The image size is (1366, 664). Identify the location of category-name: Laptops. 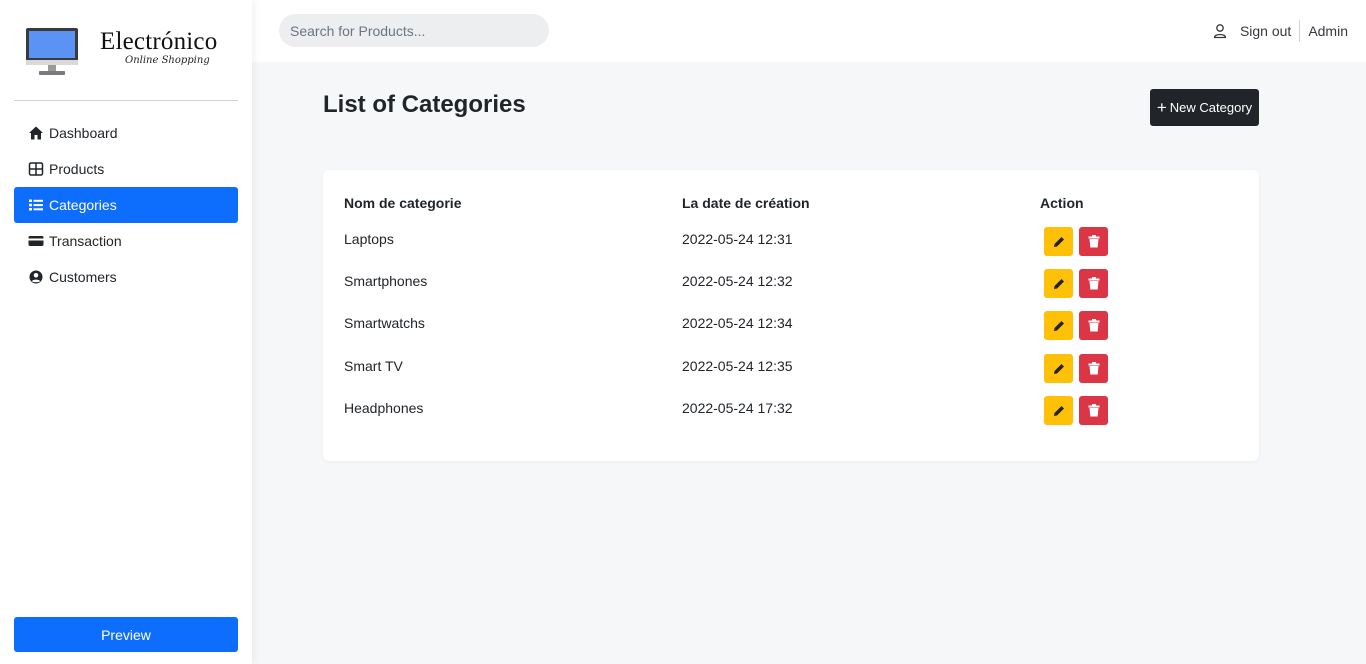
(369, 239).